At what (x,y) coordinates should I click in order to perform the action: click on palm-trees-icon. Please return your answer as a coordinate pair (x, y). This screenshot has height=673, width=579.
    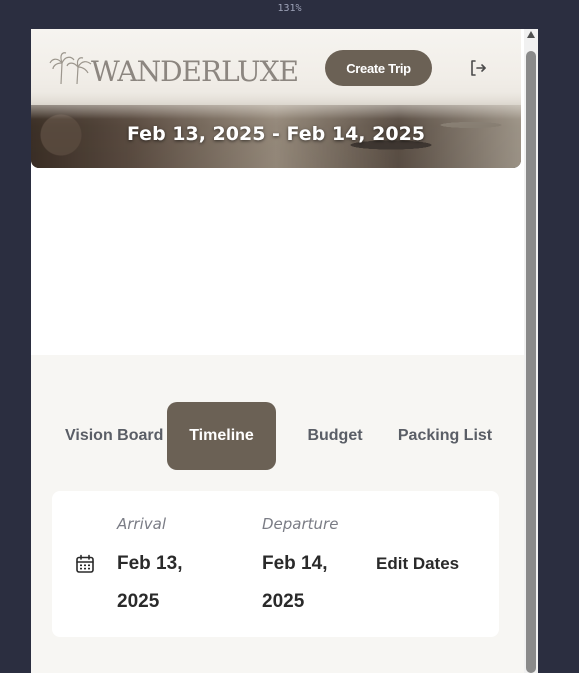
    Looking at the image, I should click on (71, 70).